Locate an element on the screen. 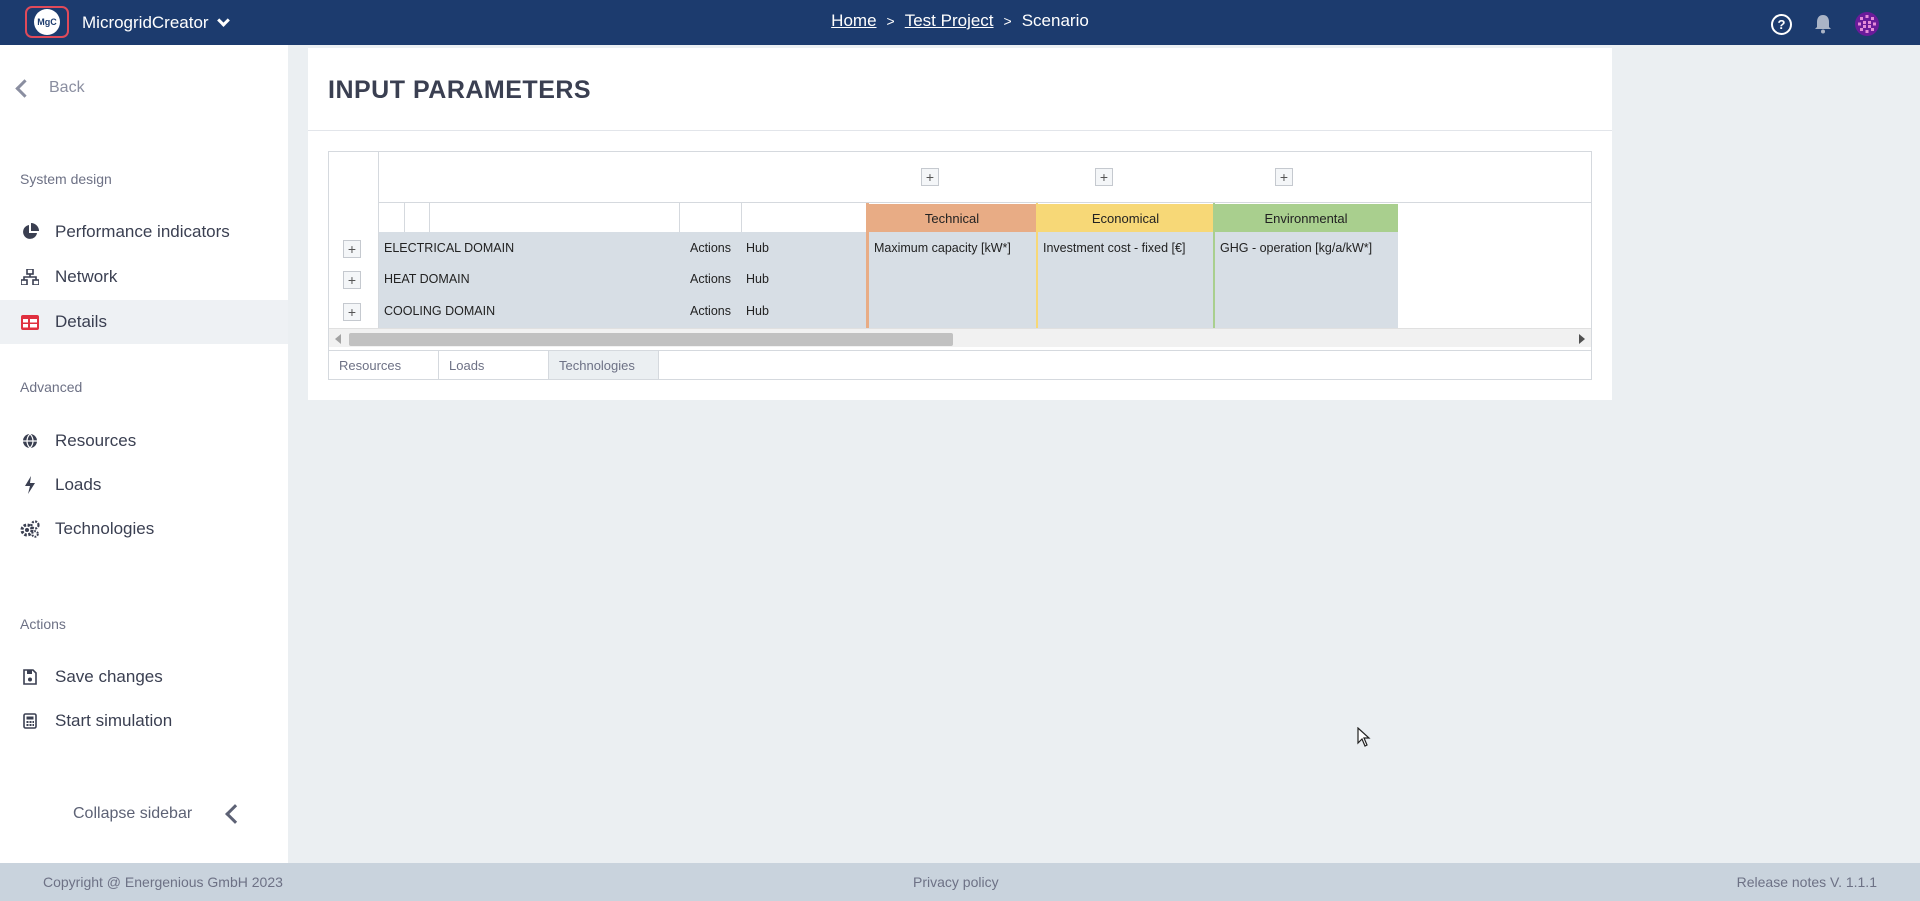  globe-icon is located at coordinates (30, 441).